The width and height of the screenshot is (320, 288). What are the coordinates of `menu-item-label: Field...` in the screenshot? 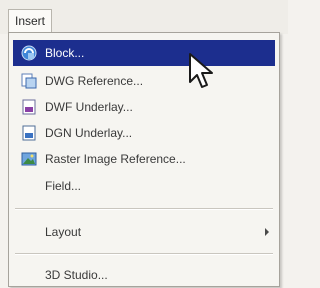 It's located at (63, 186).